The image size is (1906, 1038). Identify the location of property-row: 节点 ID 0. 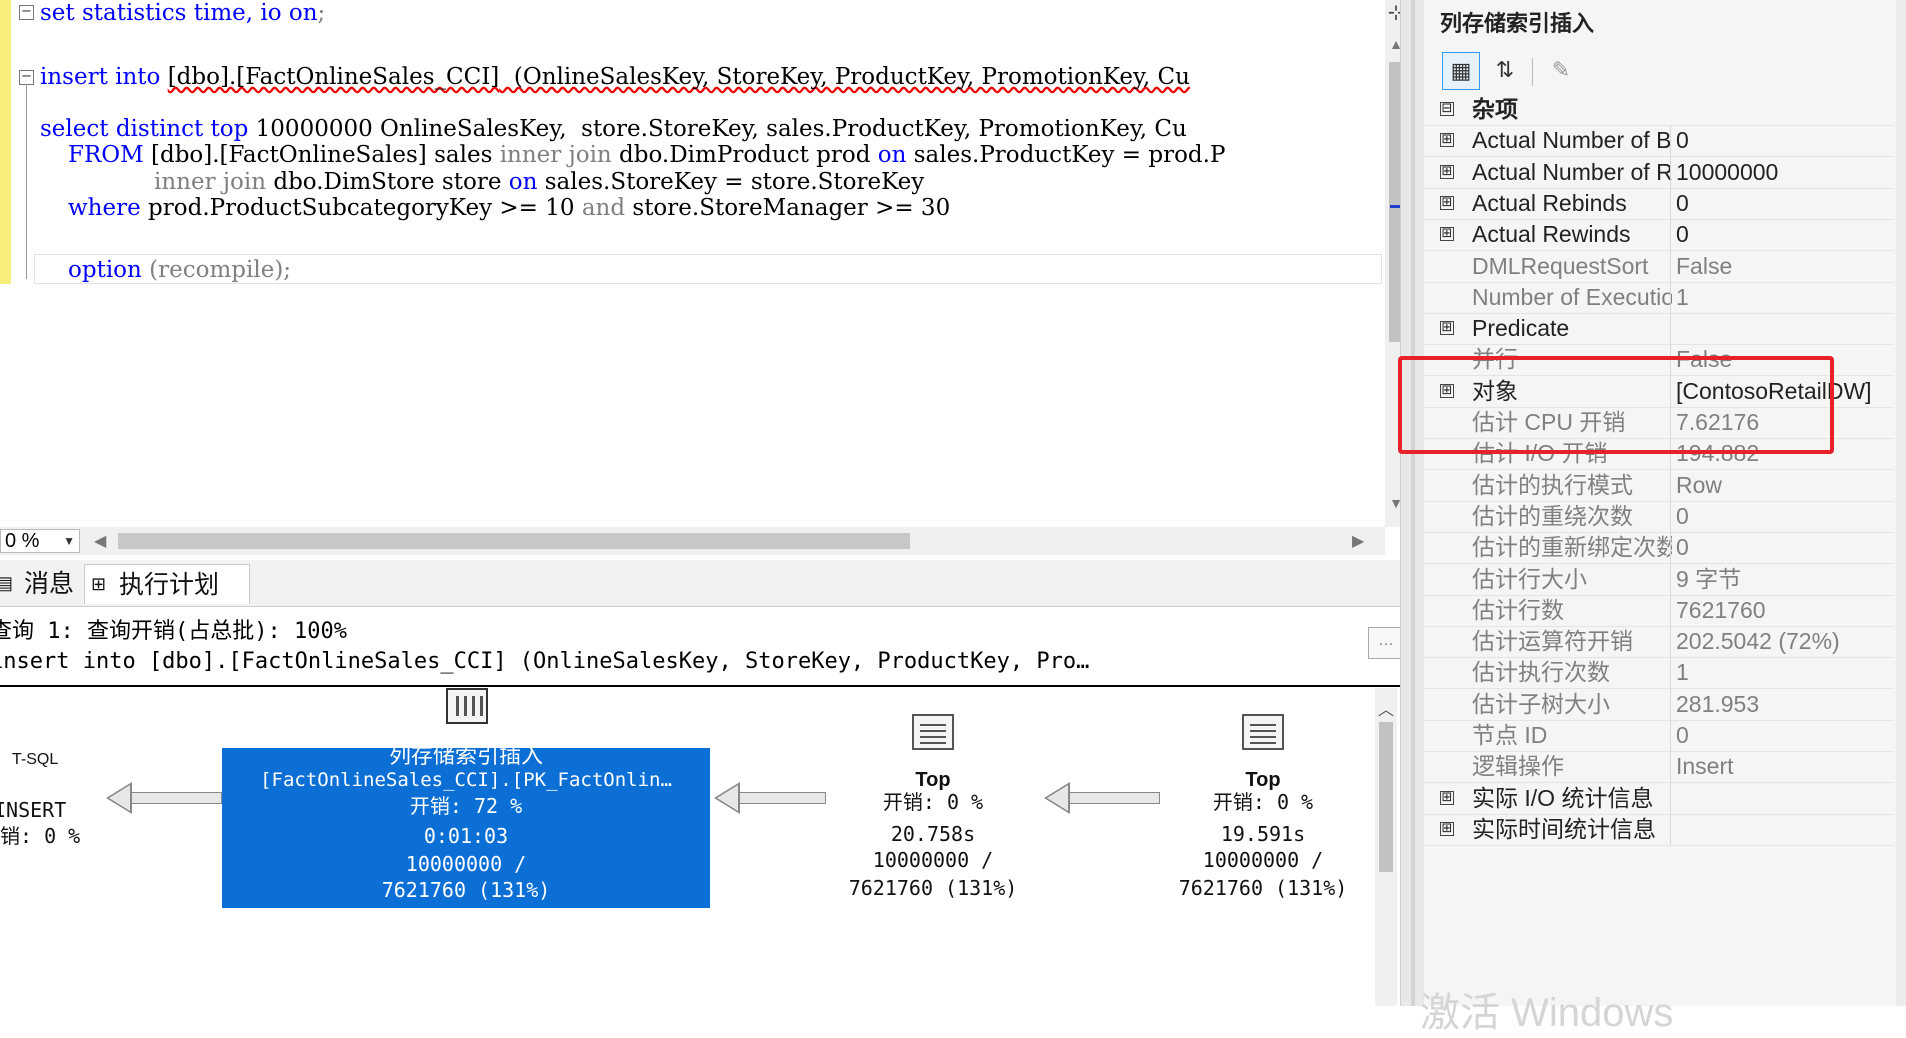
(1659, 736).